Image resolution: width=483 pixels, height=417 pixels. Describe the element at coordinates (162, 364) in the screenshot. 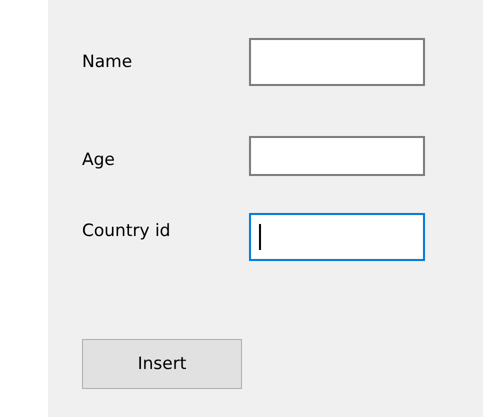

I see `insert-button: Insert` at that location.